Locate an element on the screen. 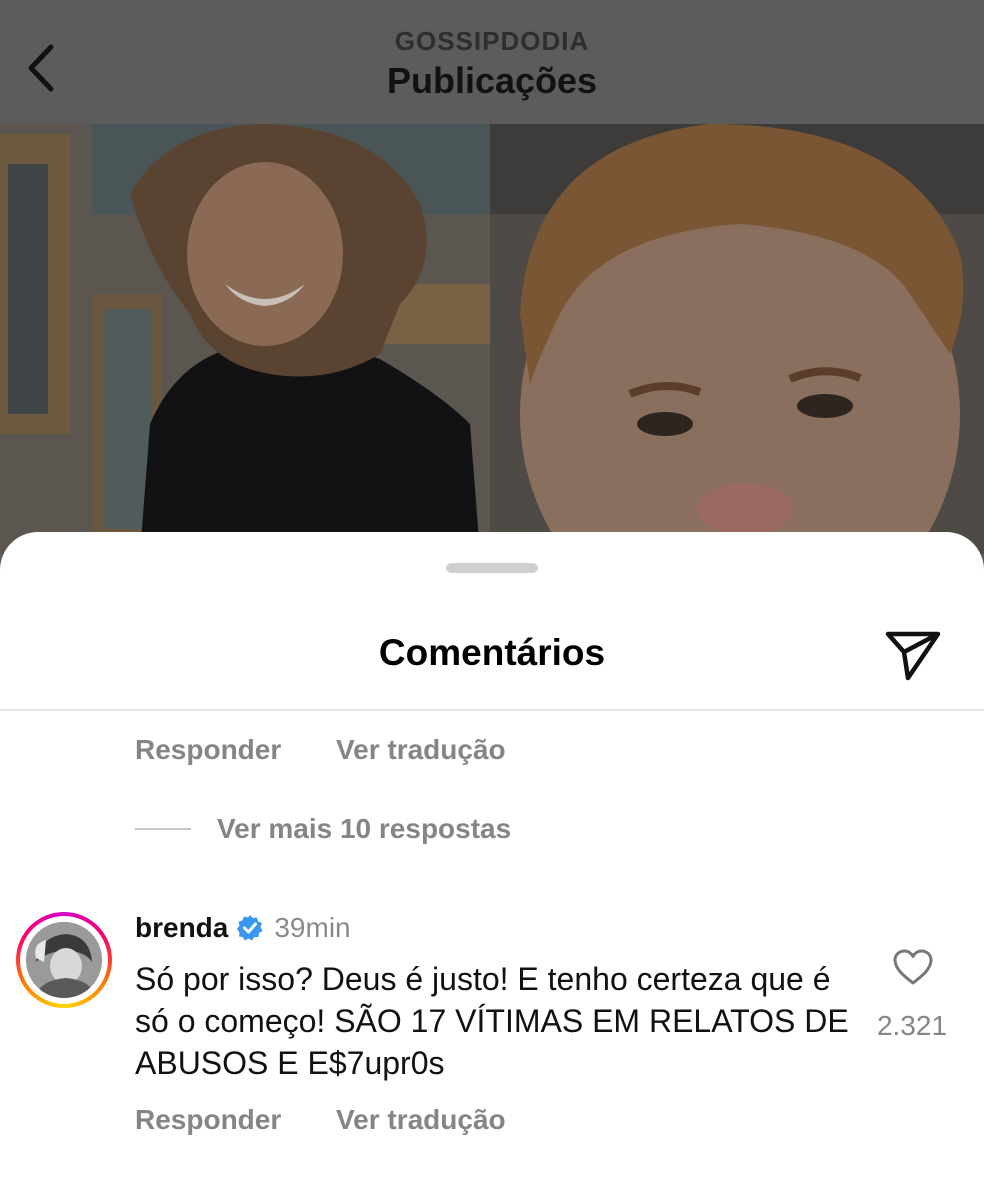  see-translation-button: Ver tradução is located at coordinates (421, 750).